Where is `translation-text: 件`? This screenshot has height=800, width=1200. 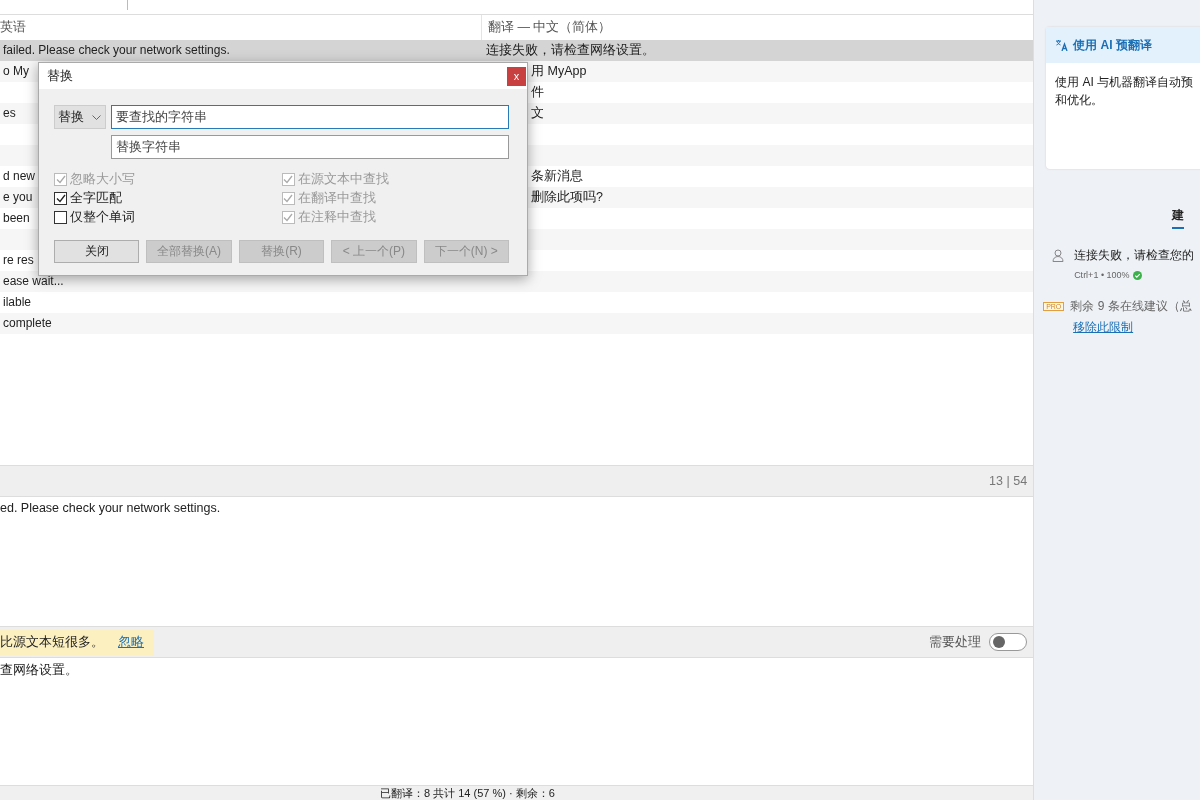
translation-text: 件 is located at coordinates (537, 91).